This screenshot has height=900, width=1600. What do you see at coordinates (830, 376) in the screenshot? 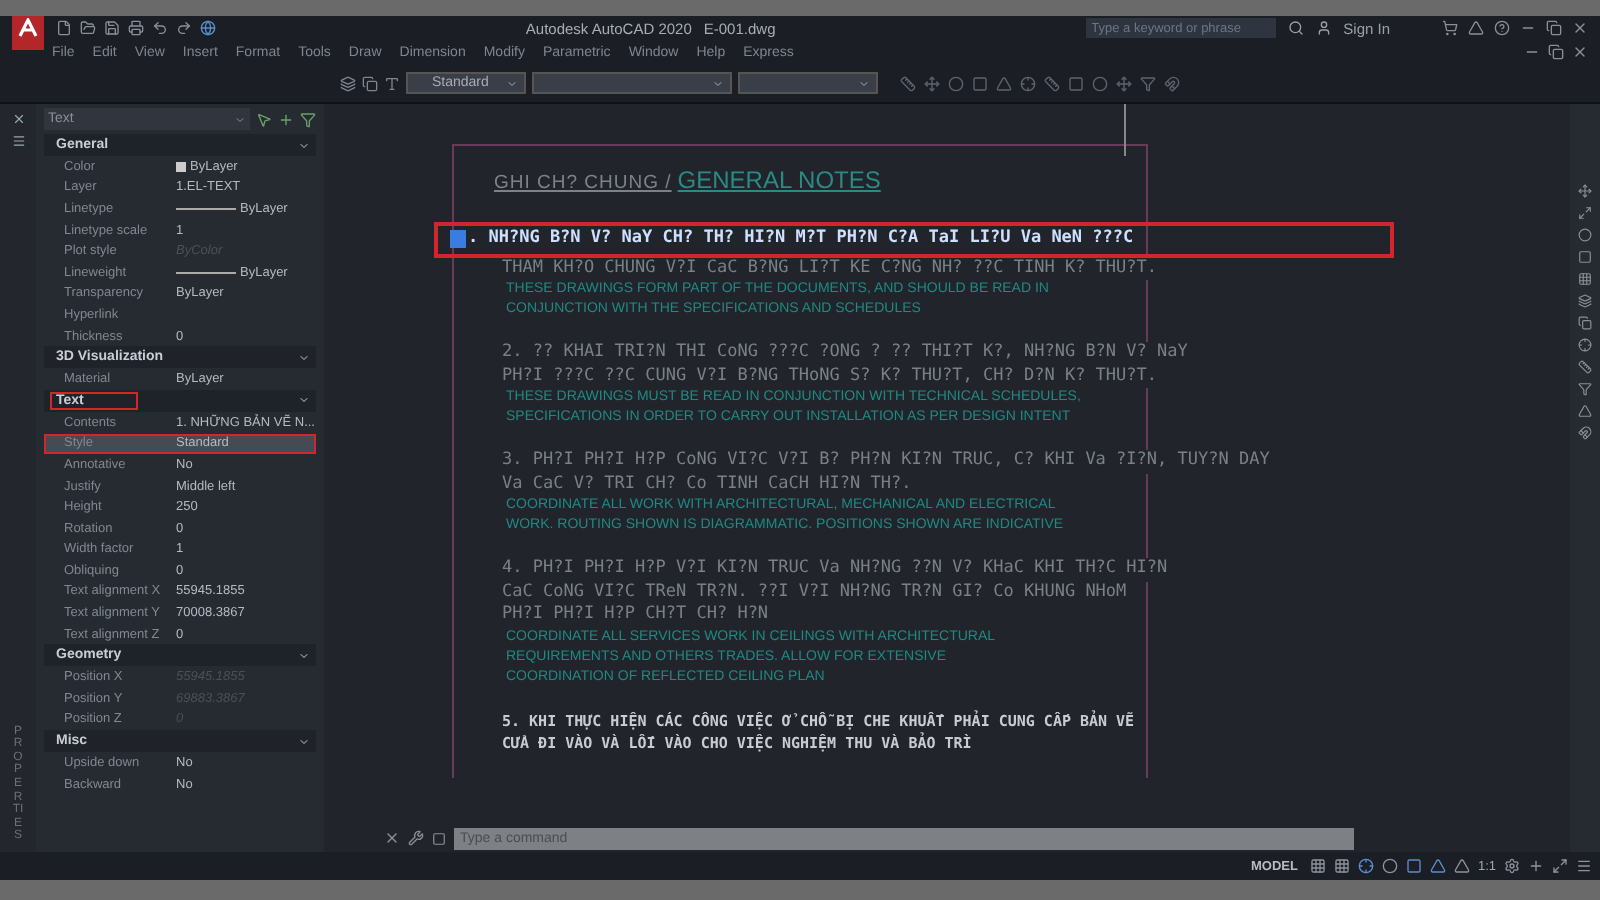
I see `note-text: PH?I ???C ??C CUNG V?I B?NG THoNG S? K? THU?T, CH? D?N K? THU?T.` at bounding box center [830, 376].